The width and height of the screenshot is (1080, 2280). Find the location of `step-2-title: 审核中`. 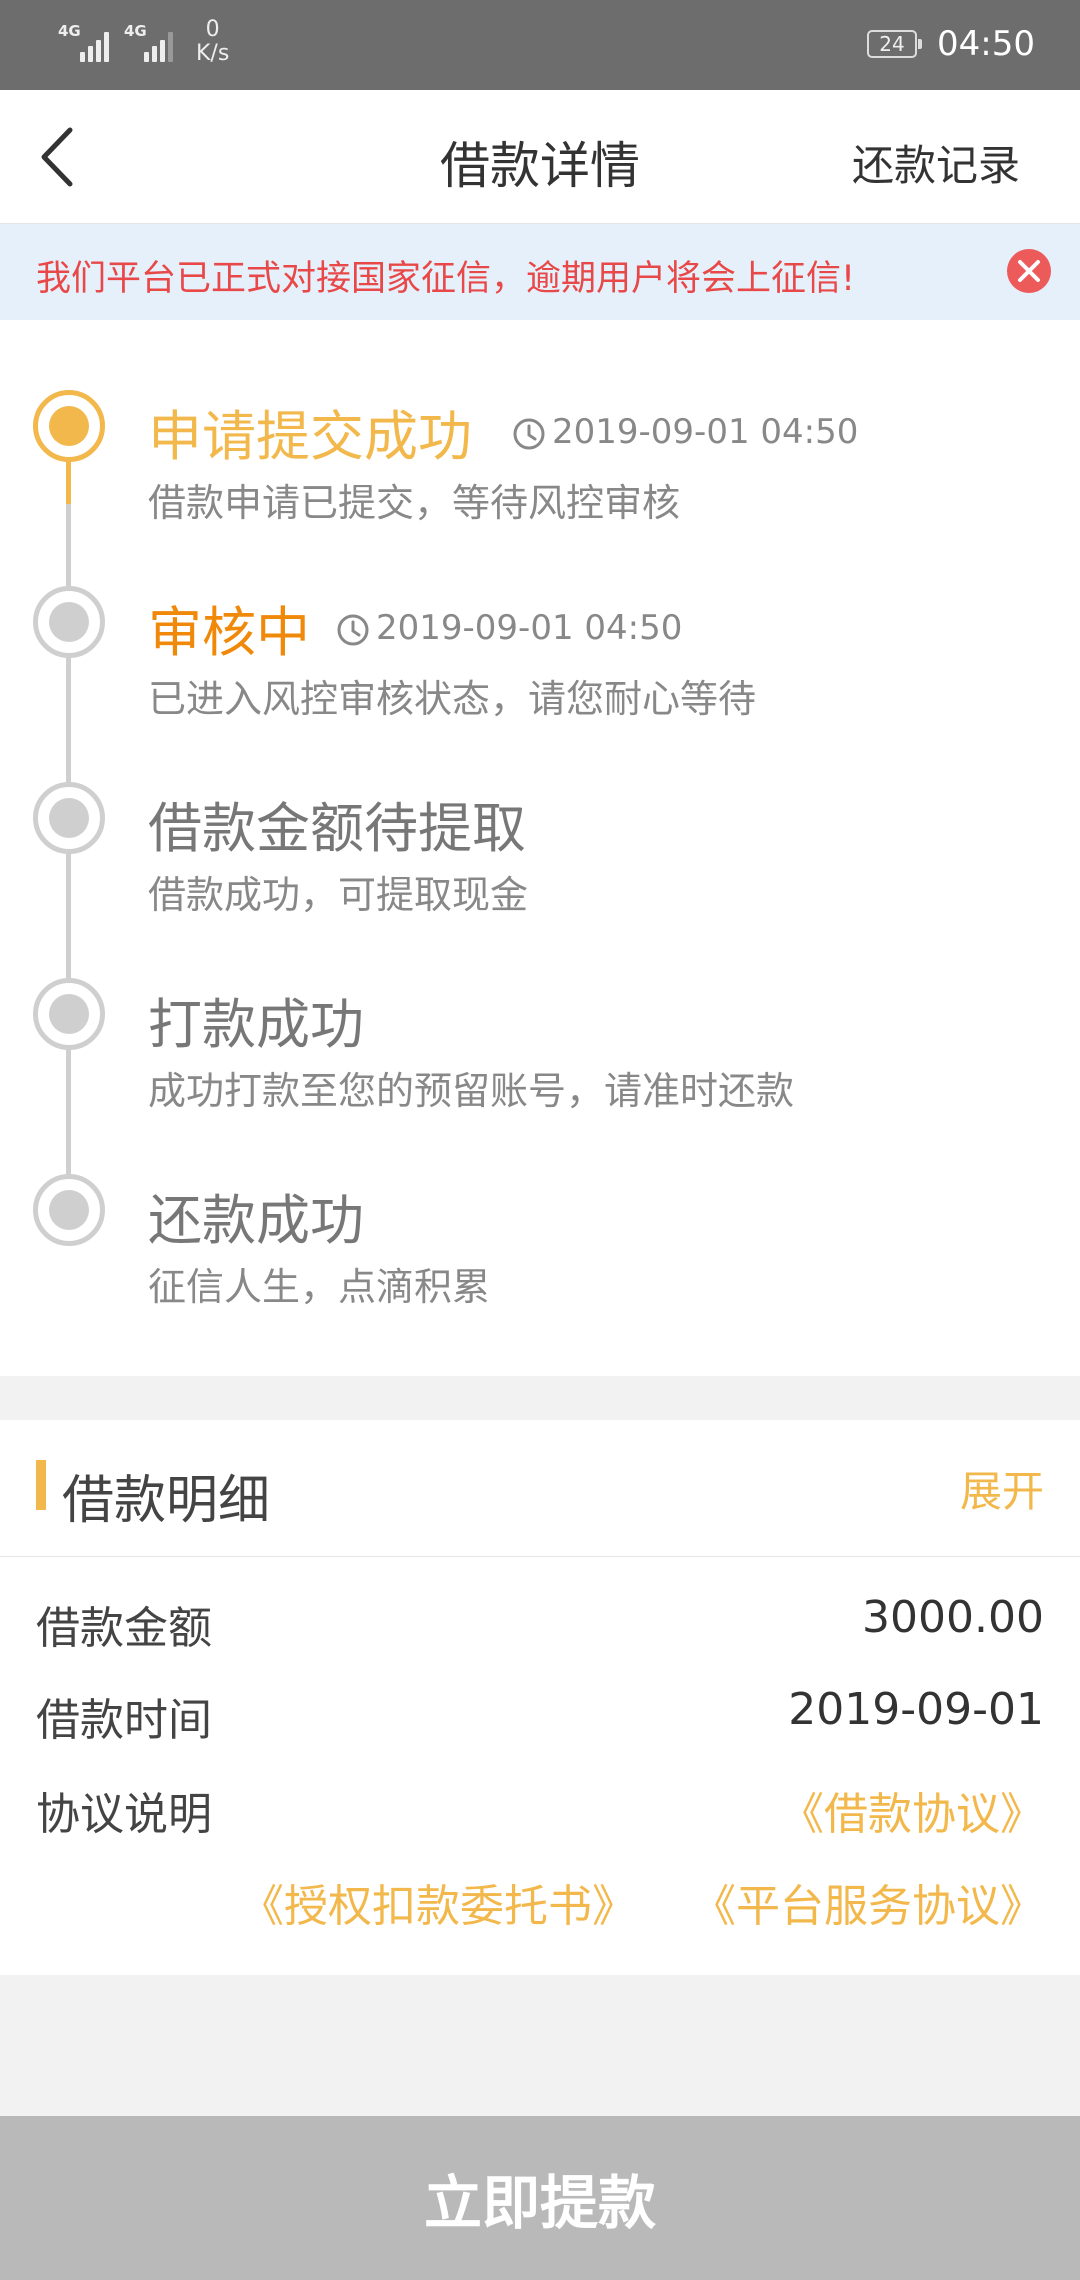

step-2-title: 审核中 is located at coordinates (229, 632).